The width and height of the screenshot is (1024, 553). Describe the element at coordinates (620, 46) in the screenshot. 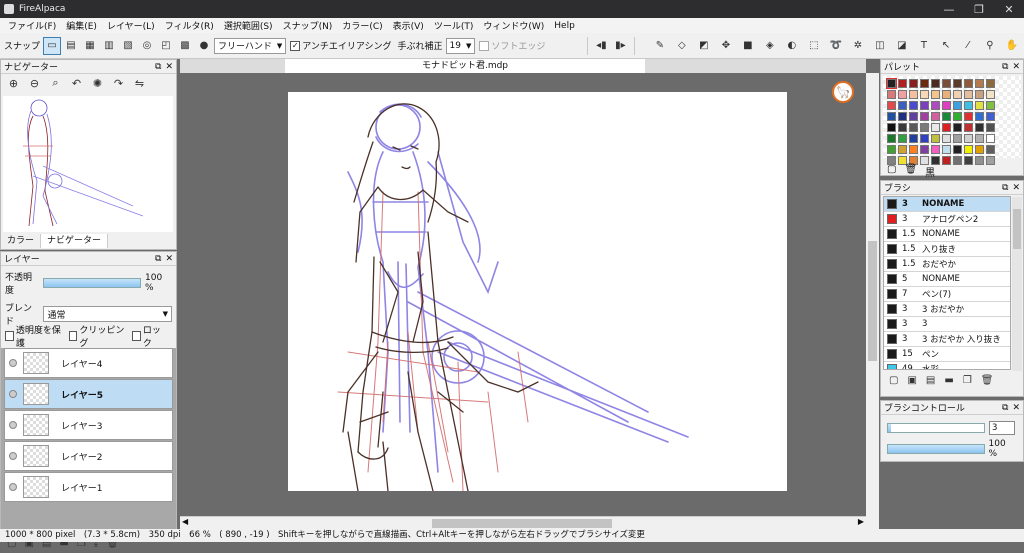

I see `redo-icon: ▮▸` at that location.